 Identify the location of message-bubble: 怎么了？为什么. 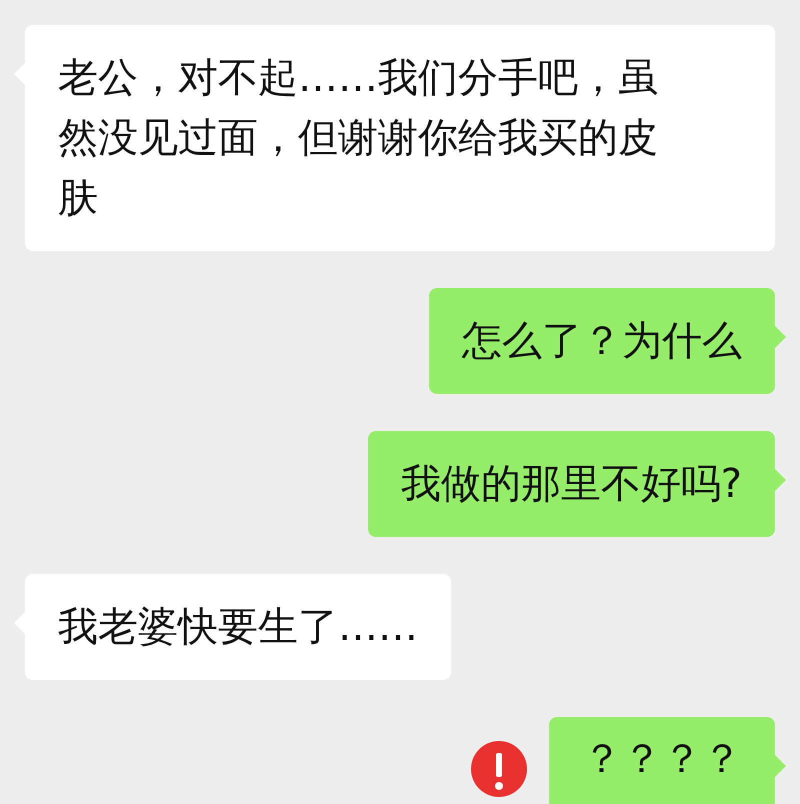
(602, 341).